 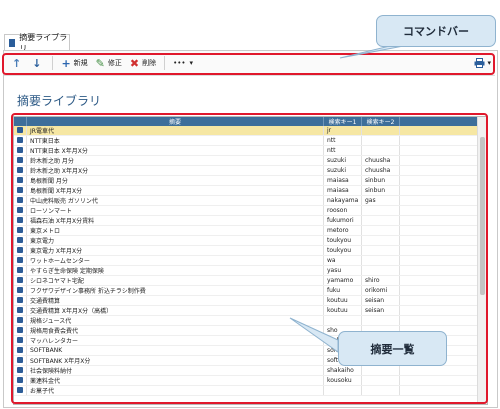 I want to click on summary-list-callout: 摘要一覧, so click(x=392, y=348).